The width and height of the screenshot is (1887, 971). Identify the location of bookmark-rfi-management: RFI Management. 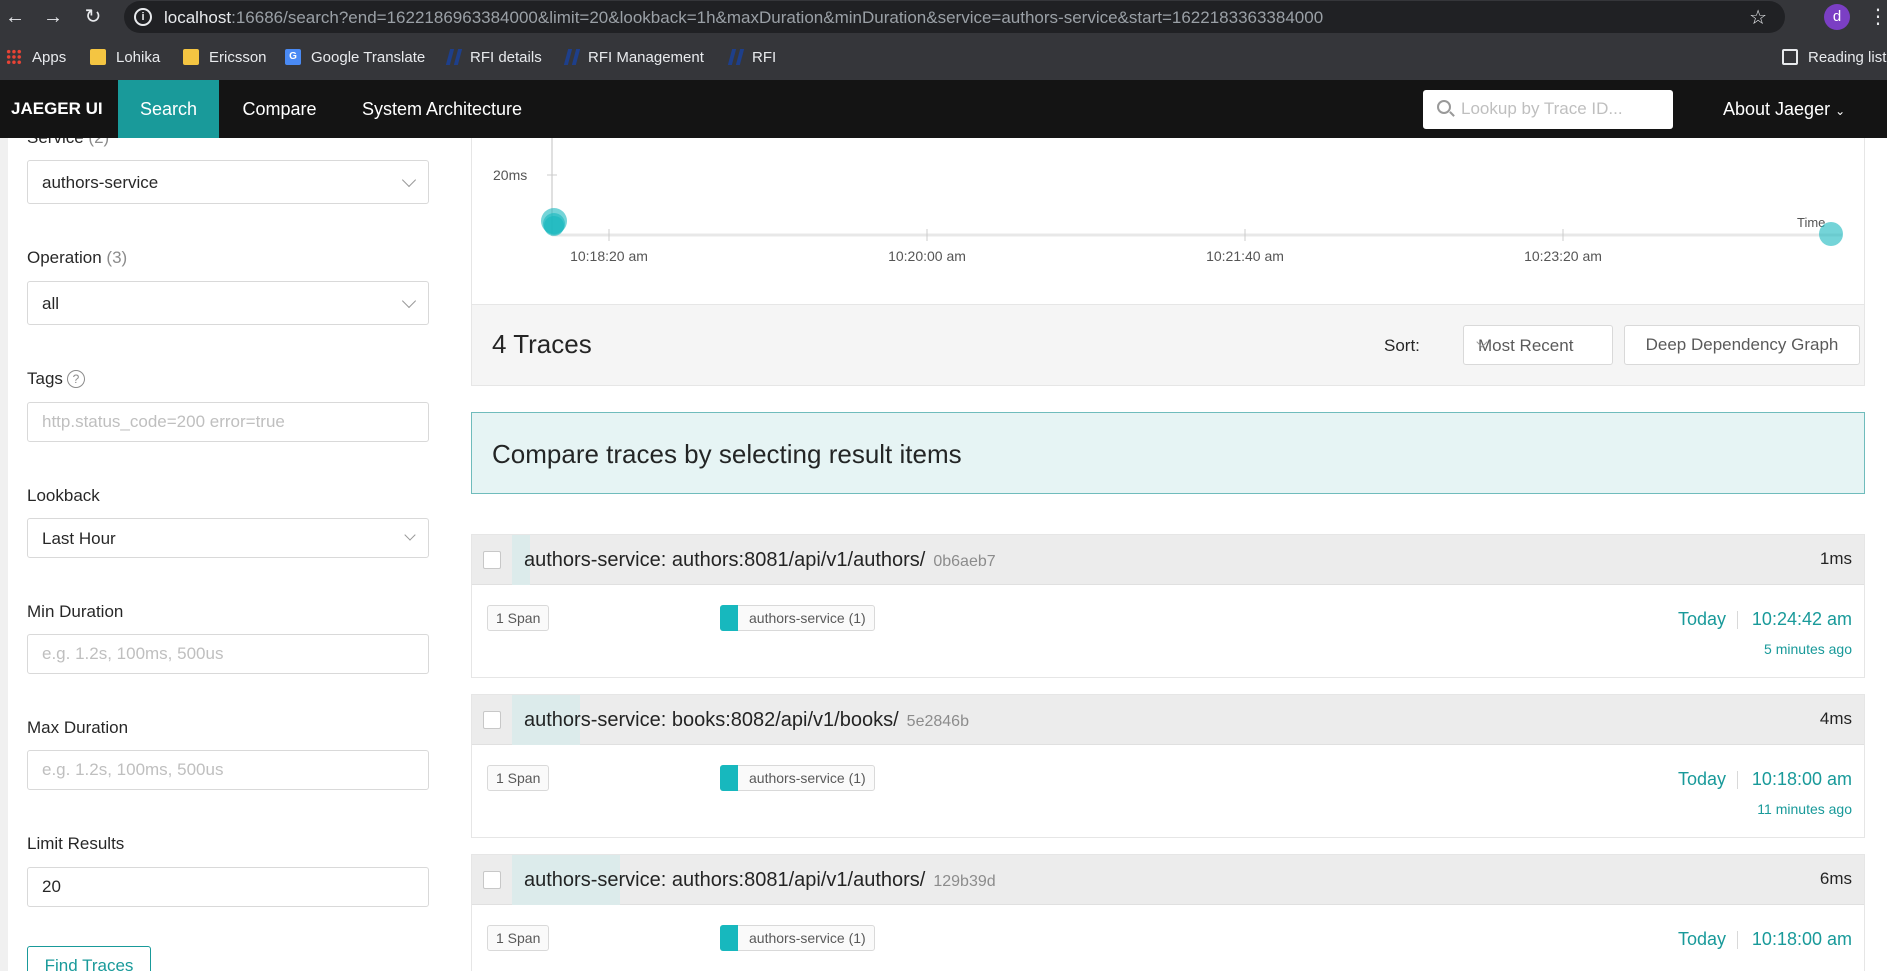
(633, 57).